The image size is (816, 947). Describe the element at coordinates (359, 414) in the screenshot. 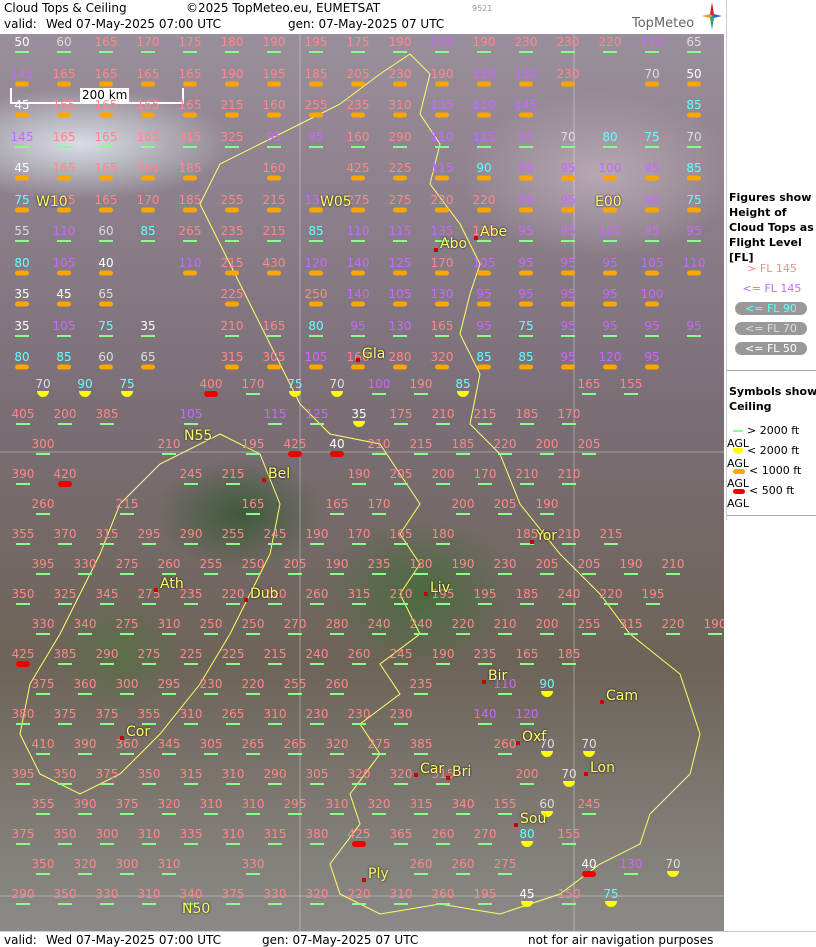

I see `cloud-top-value: 35` at that location.